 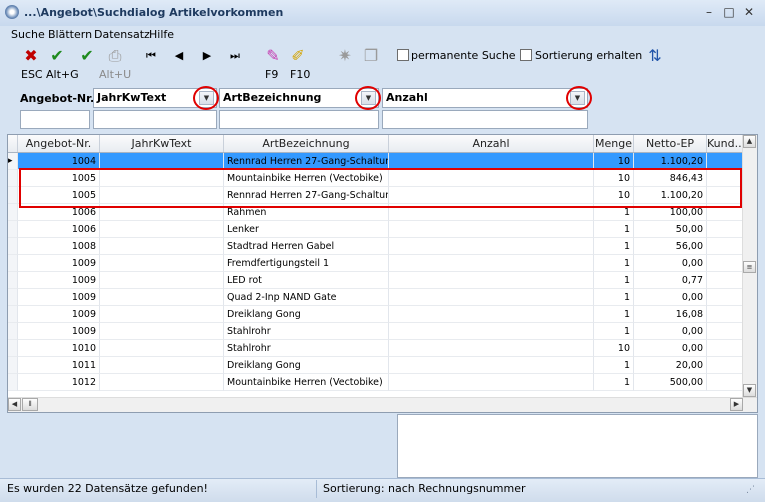 I want to click on scroll-left-icon: ◀, so click(x=14, y=404).